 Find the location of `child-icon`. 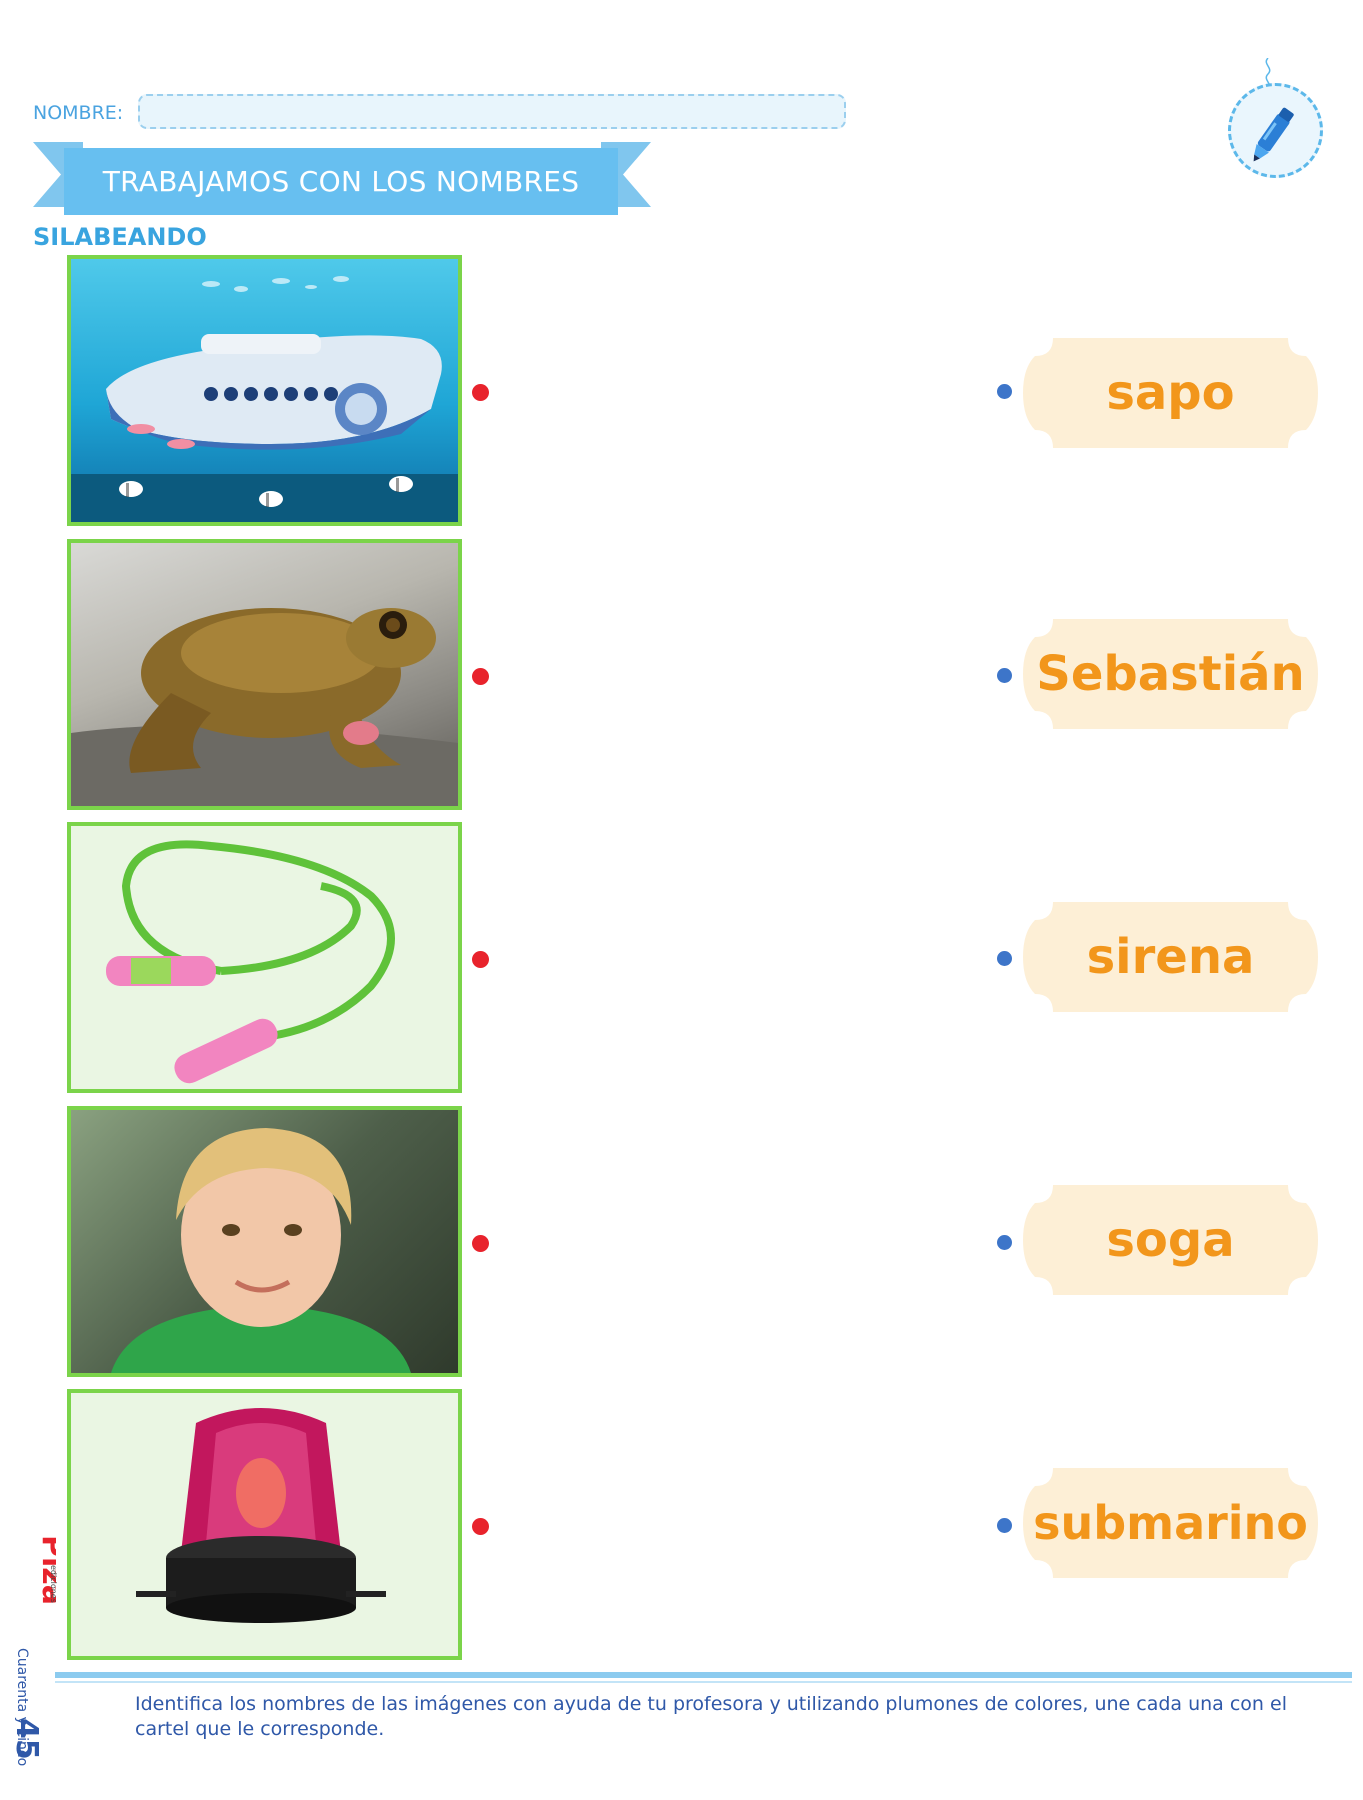

child-icon is located at coordinates (261, 1250).